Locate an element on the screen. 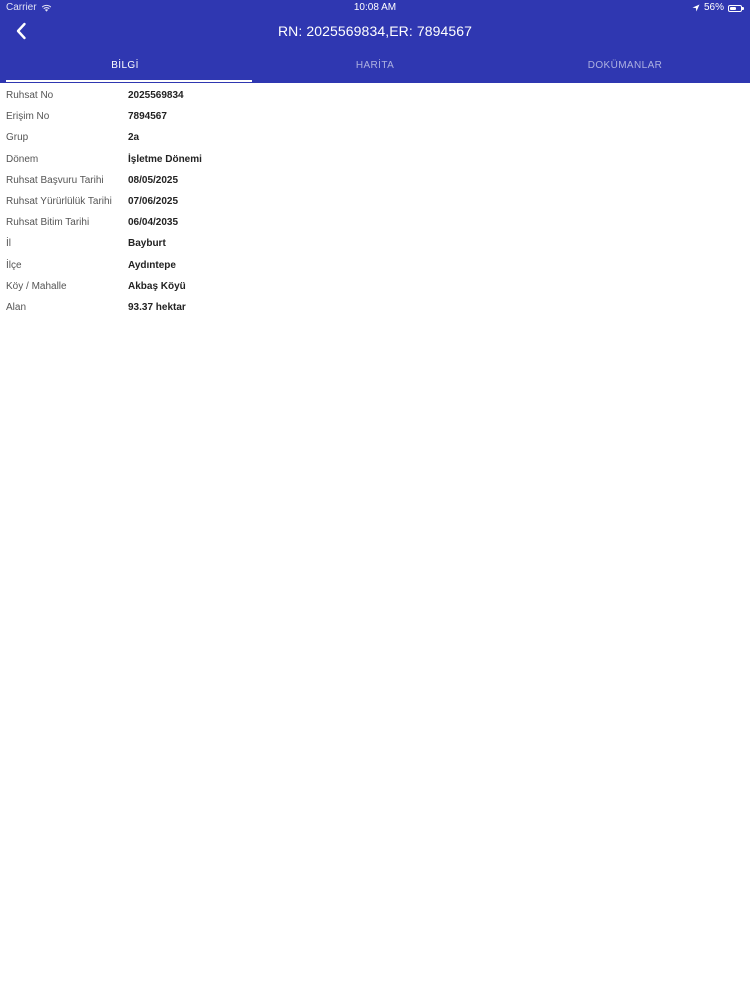  detail-value: 7894567 is located at coordinates (147, 117).